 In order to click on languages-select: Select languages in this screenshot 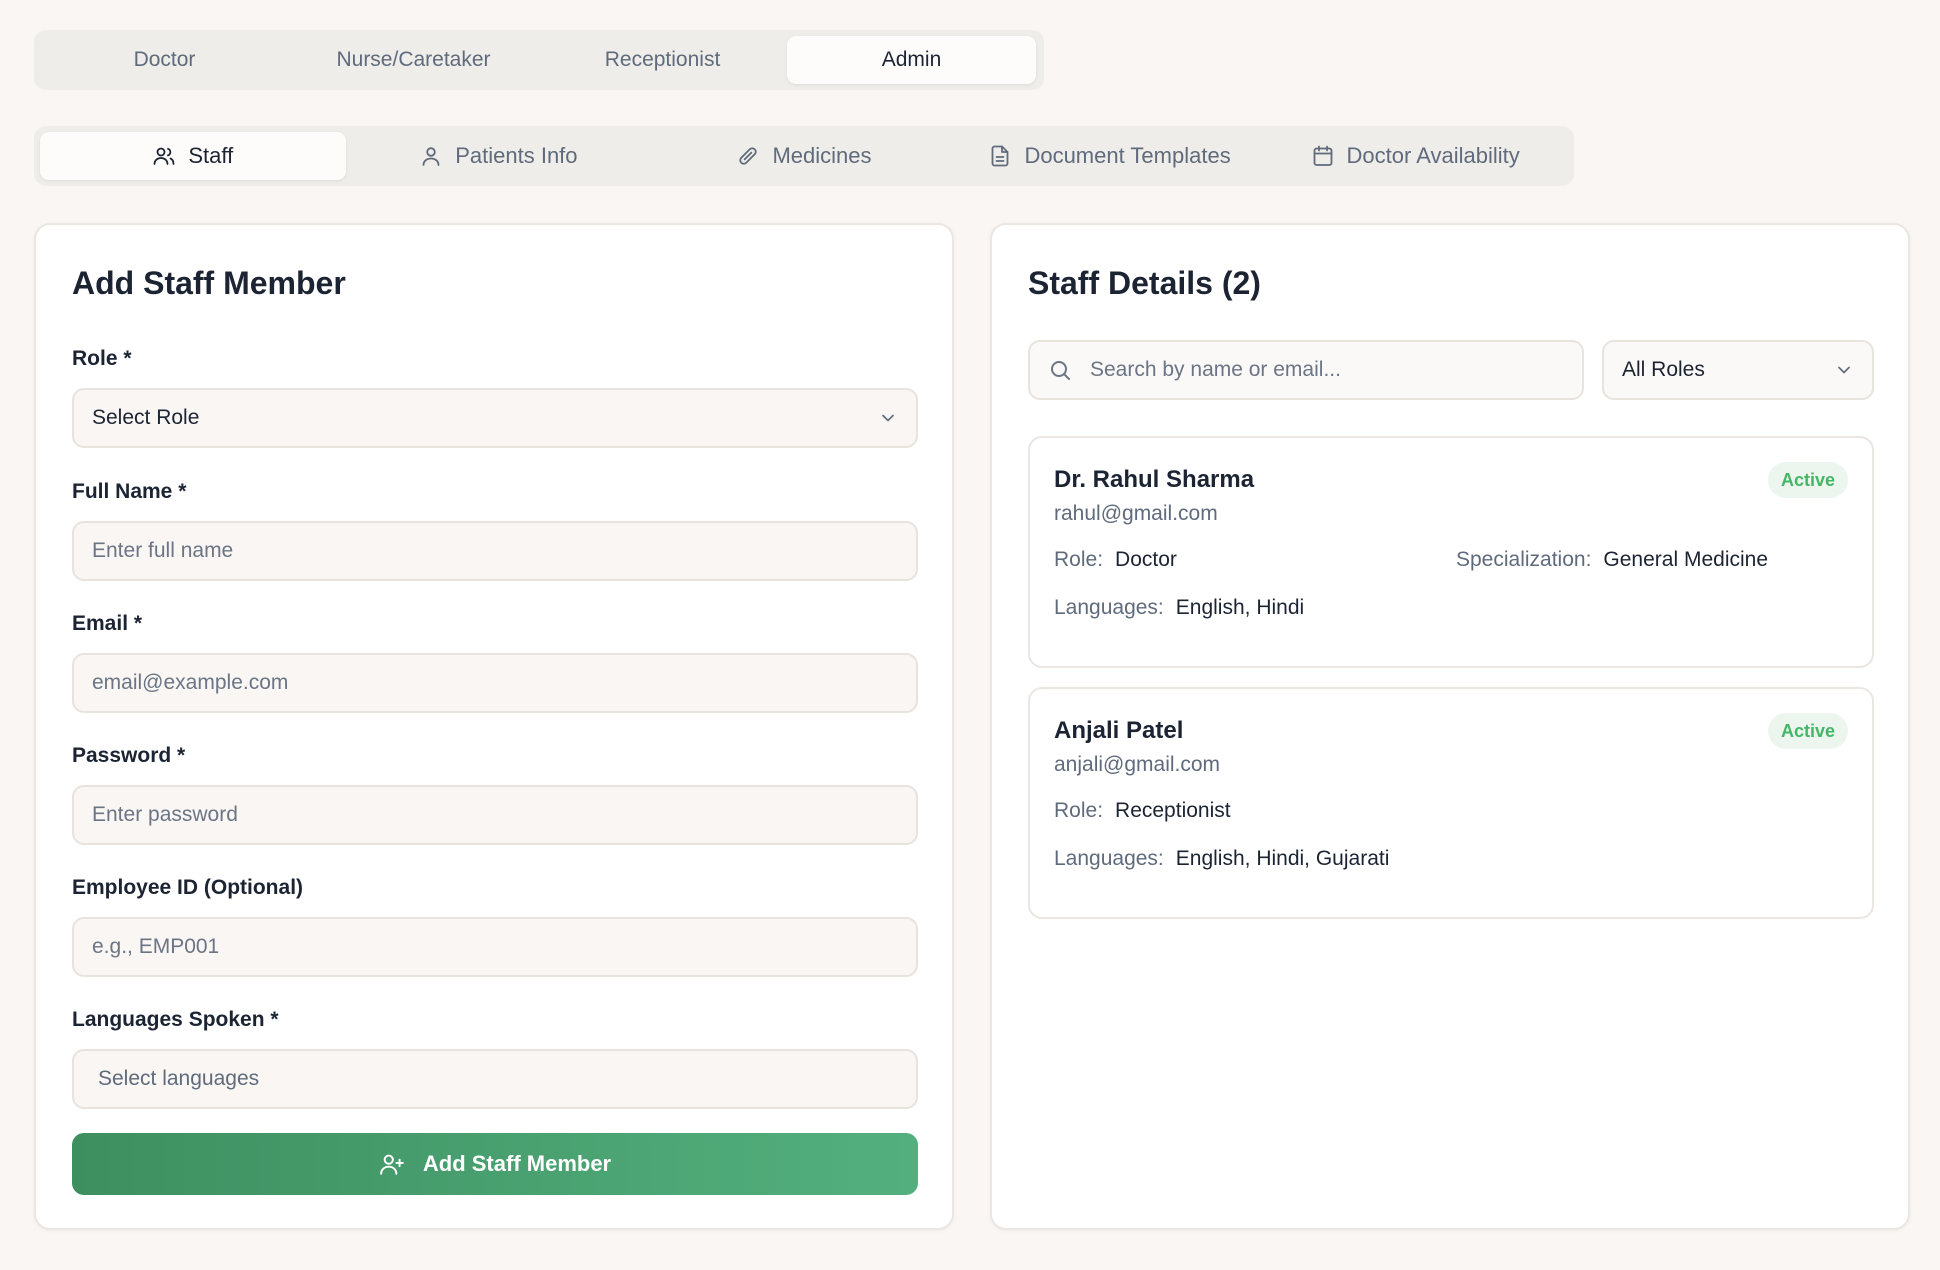, I will do `click(495, 1079)`.